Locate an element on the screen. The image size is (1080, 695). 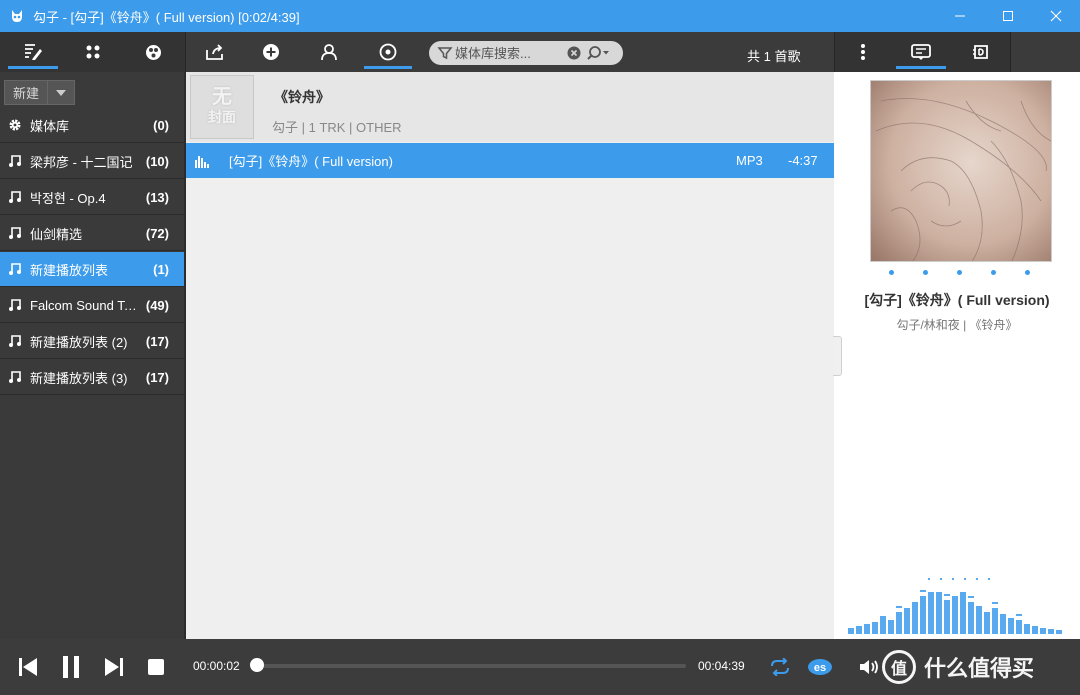
album-meta: 勾子 | 1 TRK | OTHER is located at coordinates (337, 127).